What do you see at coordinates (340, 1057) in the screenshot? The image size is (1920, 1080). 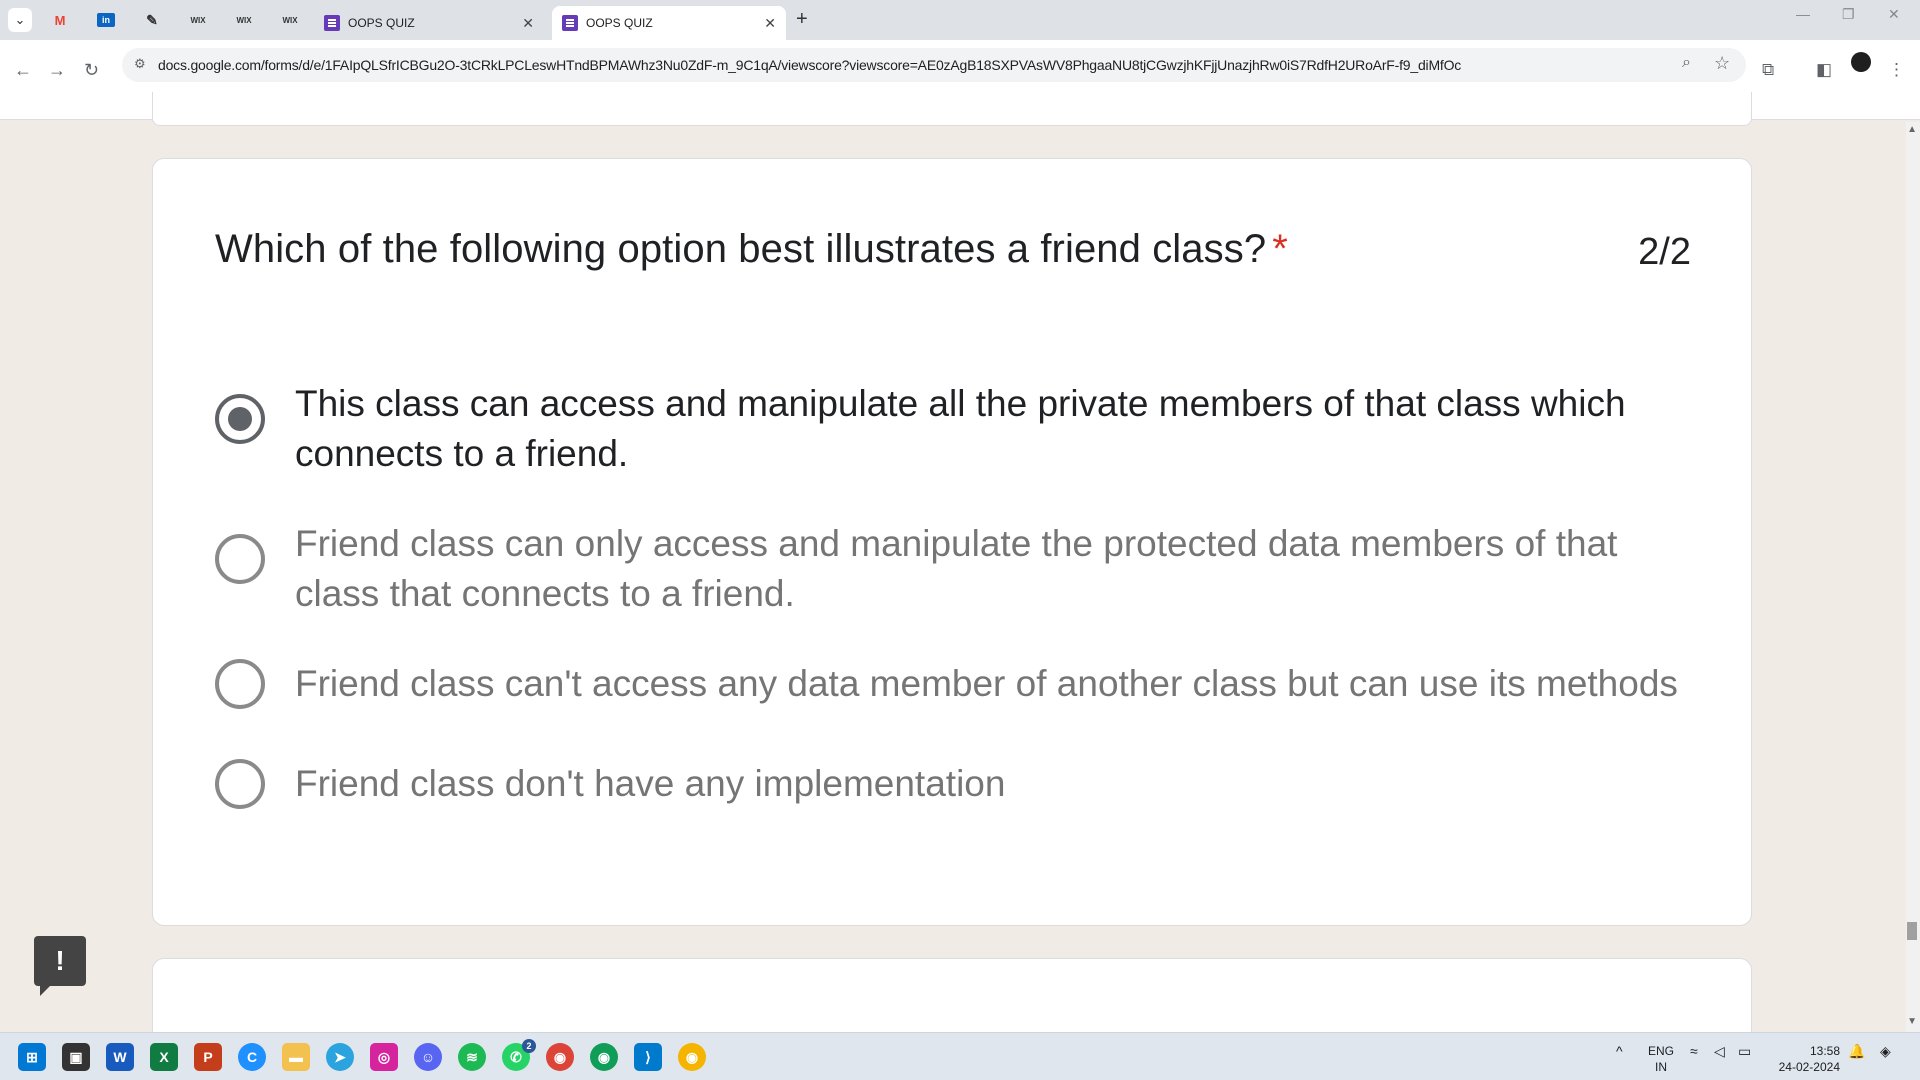 I see `telegram-icon: ➤` at bounding box center [340, 1057].